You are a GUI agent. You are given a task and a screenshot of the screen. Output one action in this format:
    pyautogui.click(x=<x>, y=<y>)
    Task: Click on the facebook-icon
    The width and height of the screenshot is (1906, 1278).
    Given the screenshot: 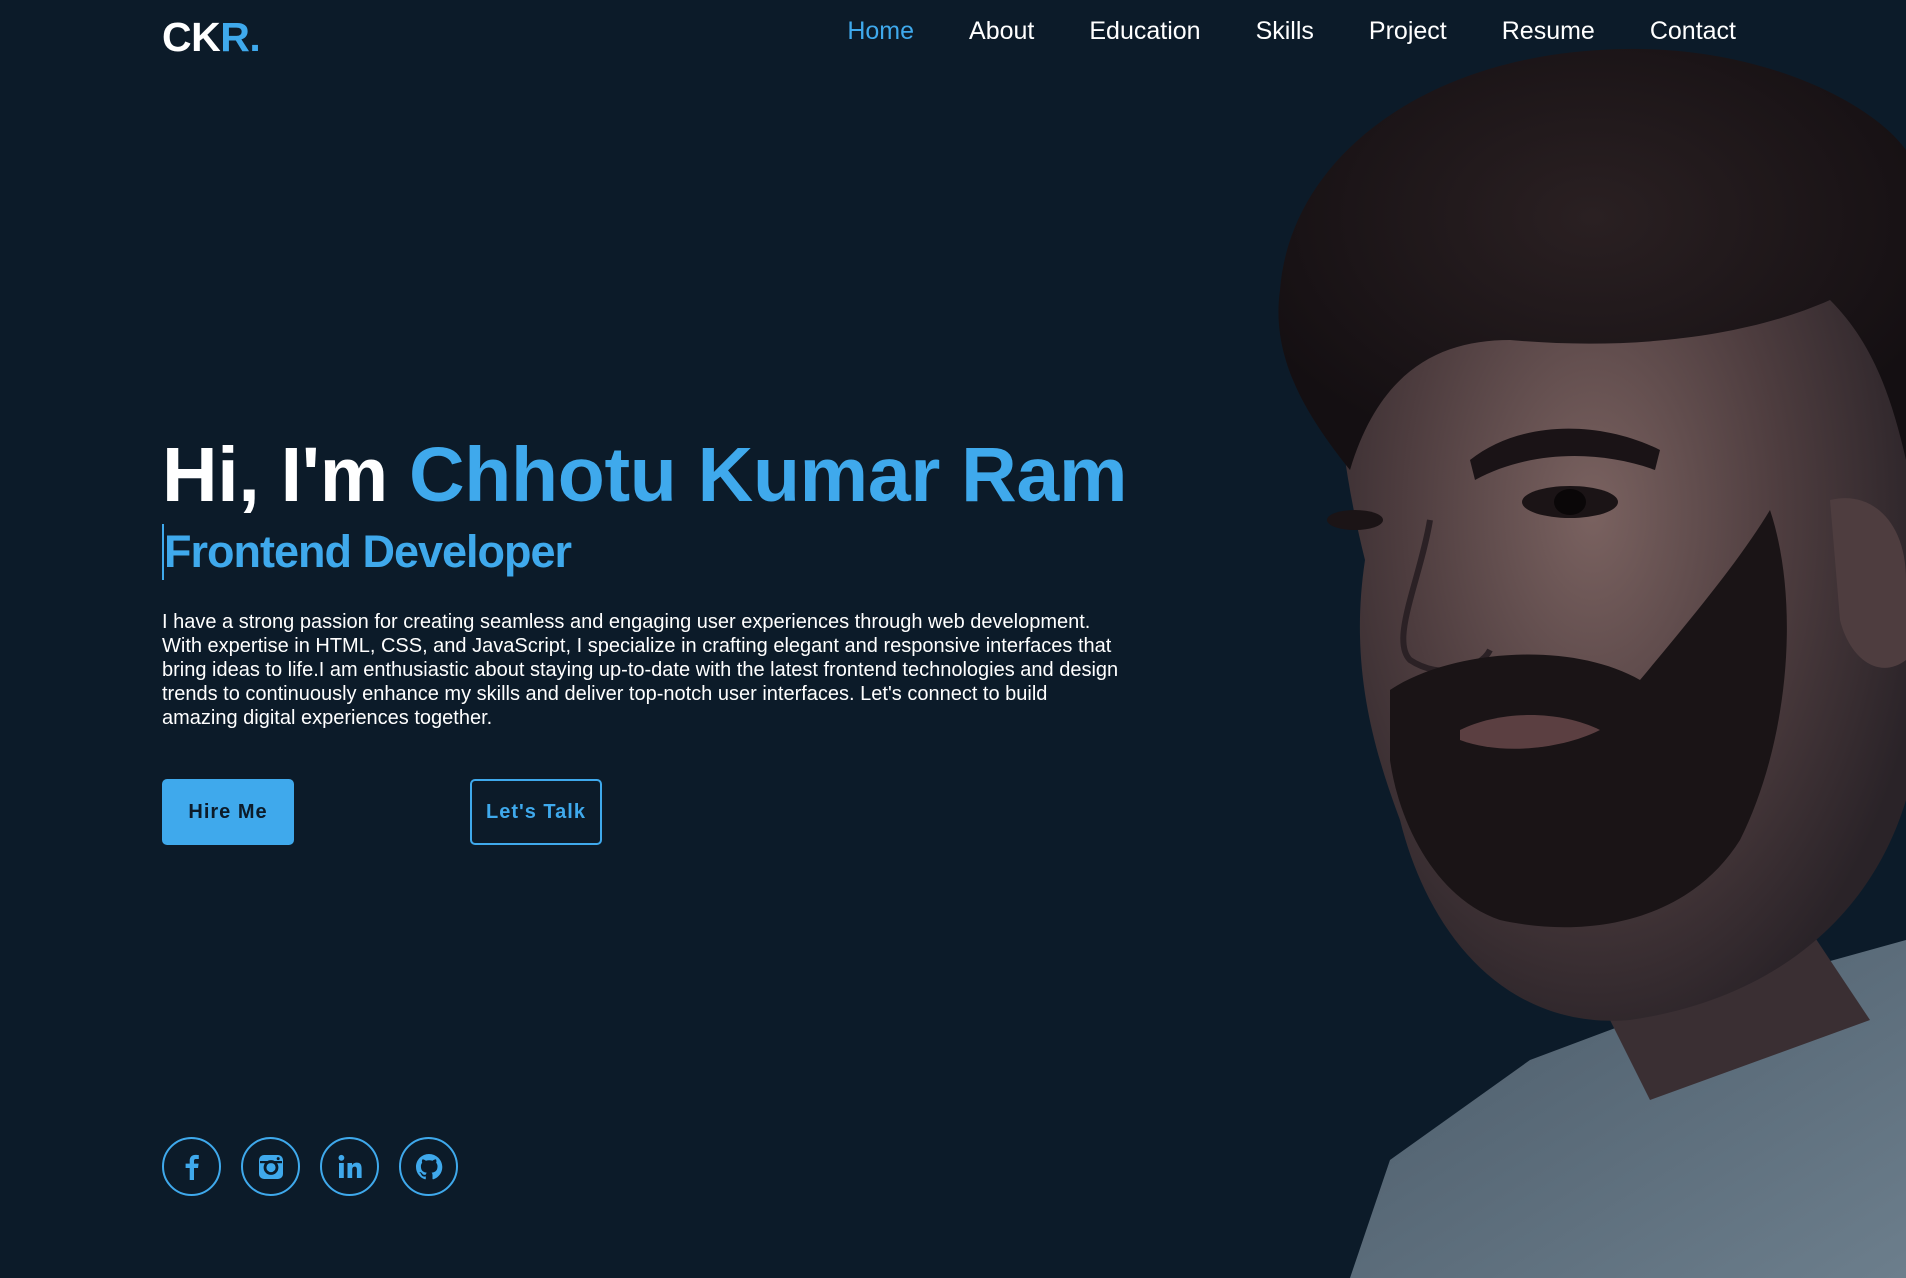 What is the action you would take?
    pyautogui.click(x=192, y=1167)
    